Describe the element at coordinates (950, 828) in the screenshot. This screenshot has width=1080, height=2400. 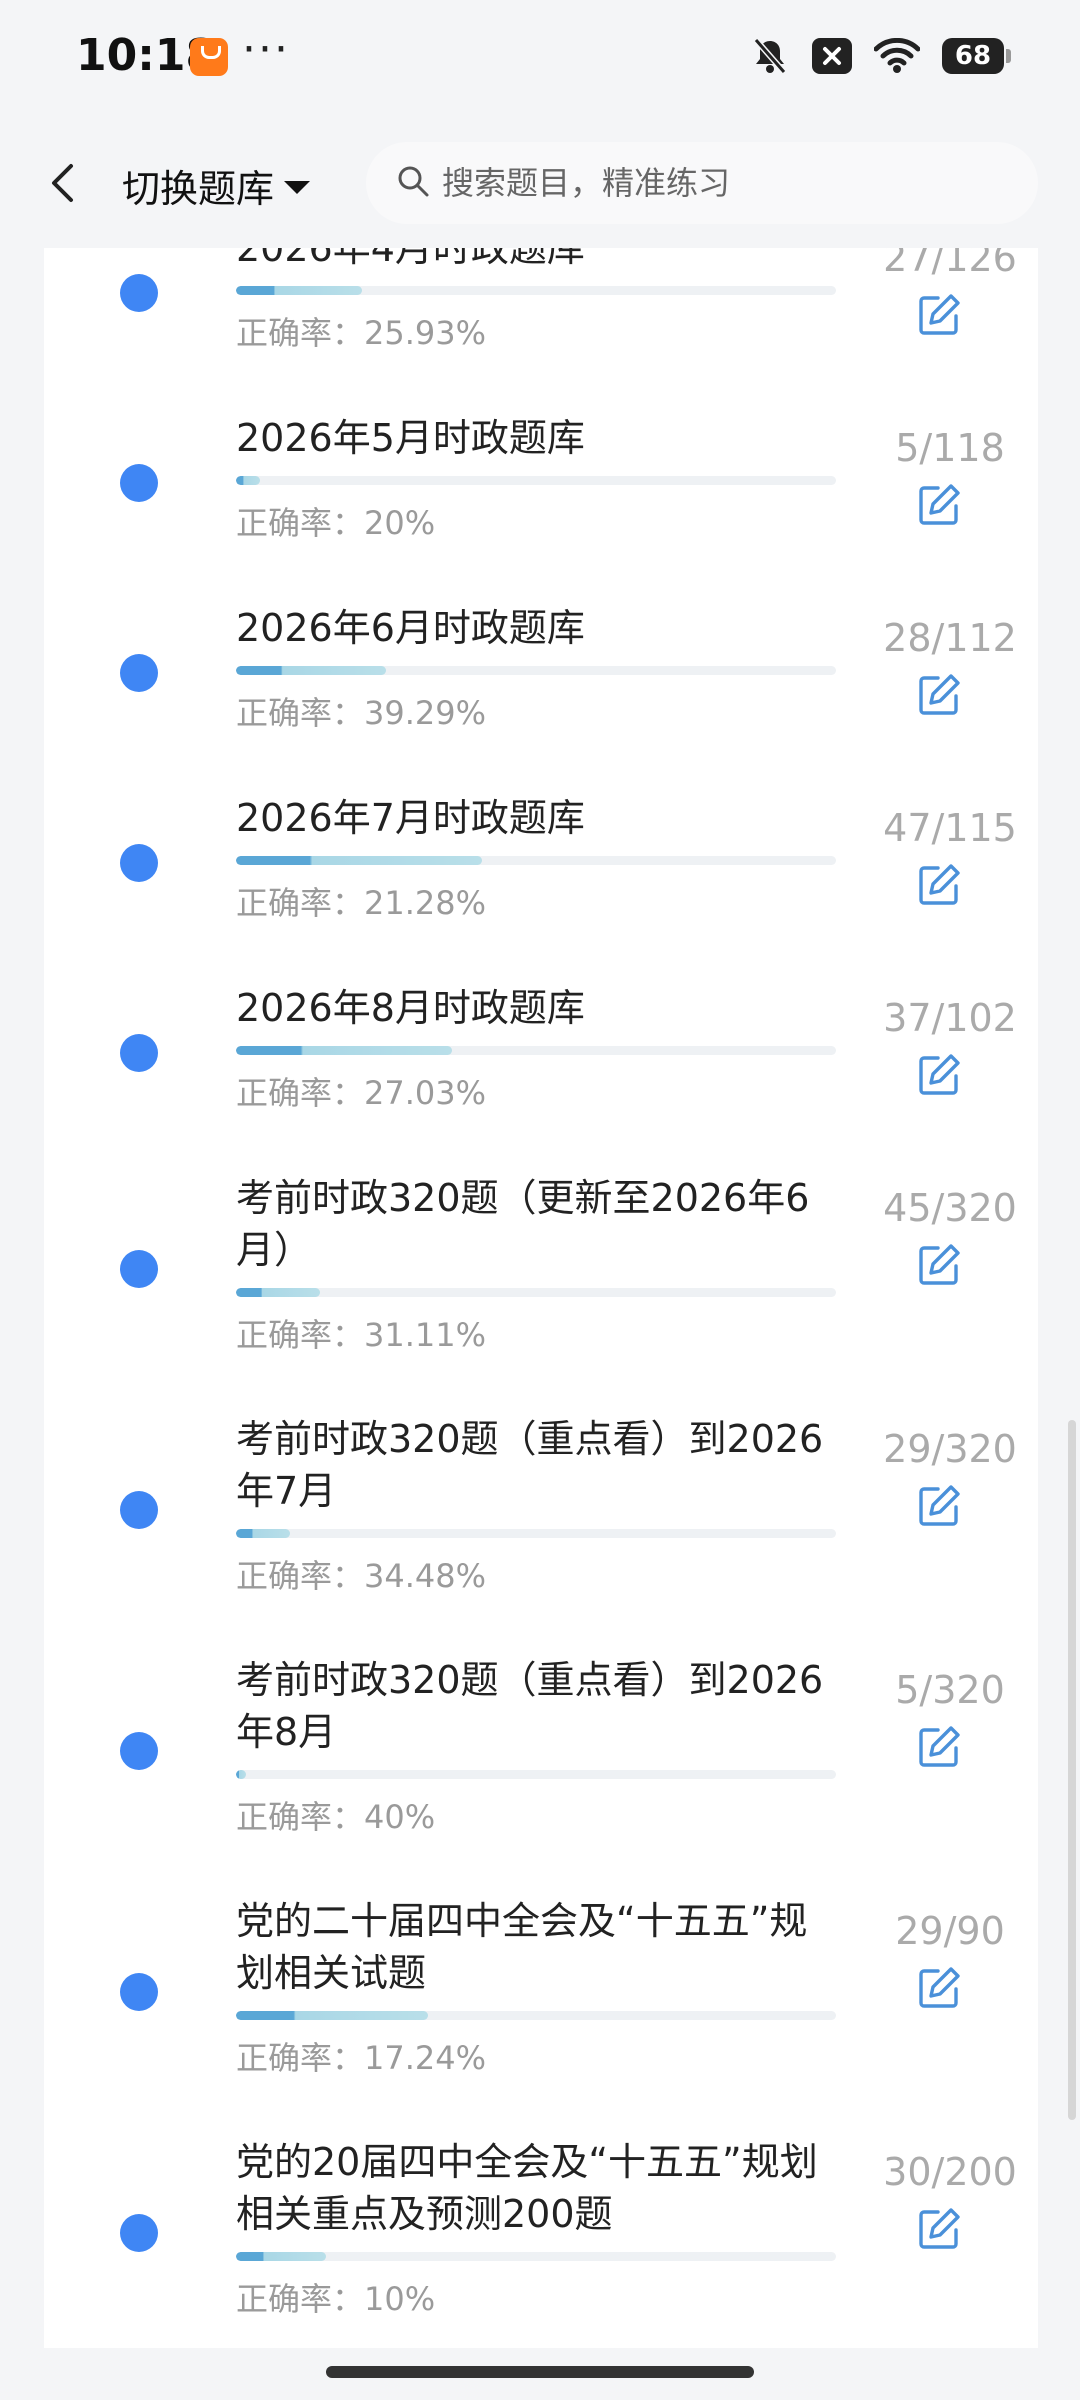
I see `progress-count: 47/115` at that location.